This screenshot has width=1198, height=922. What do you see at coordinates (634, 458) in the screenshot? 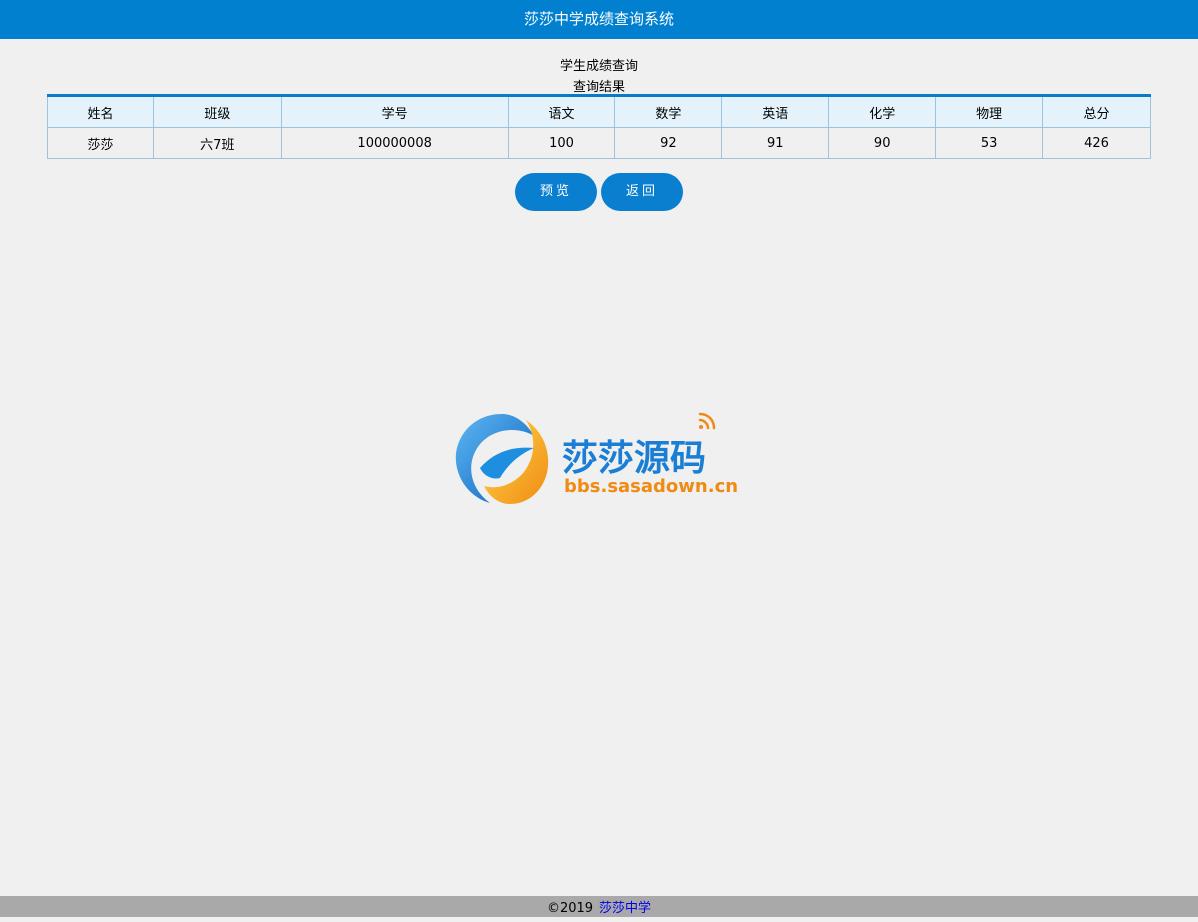
I see `logo-cn-text: 莎莎源码` at bounding box center [634, 458].